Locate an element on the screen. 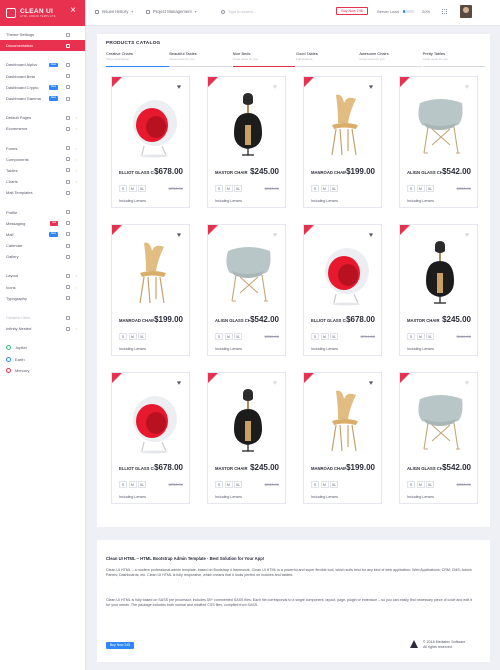 This screenshot has height=670, width=500. sidebar-item-gallery: Gallery is located at coordinates (42, 256).